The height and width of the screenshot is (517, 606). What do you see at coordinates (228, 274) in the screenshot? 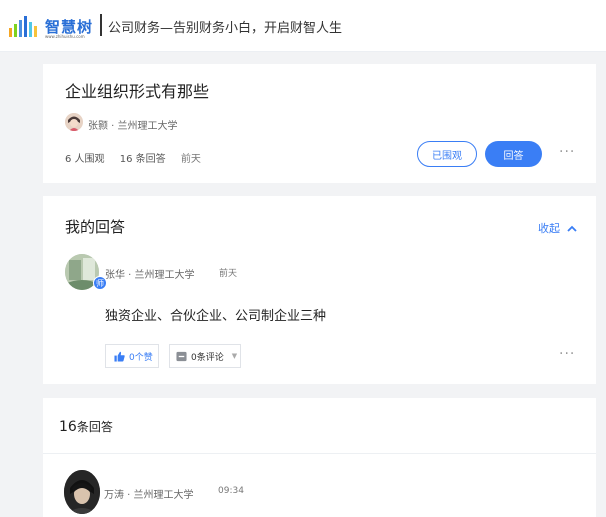
I see `answer-time: 前天` at bounding box center [228, 274].